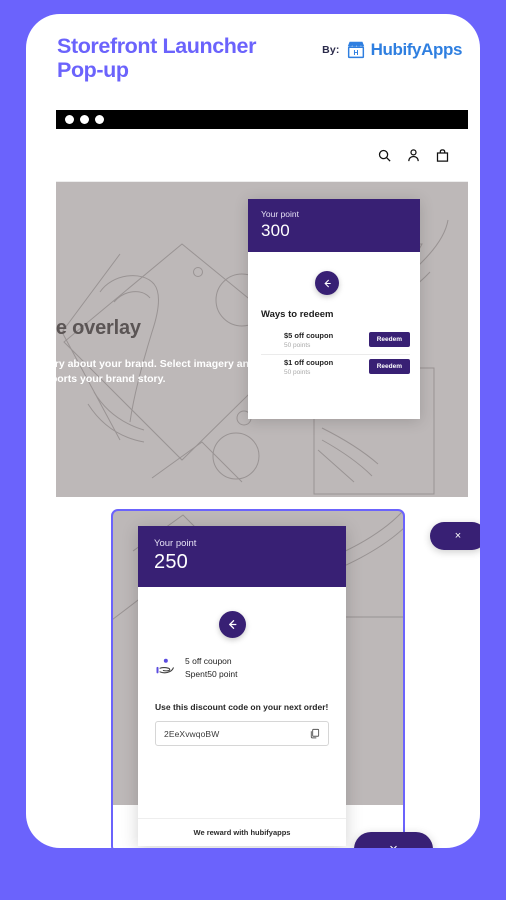 This screenshot has width=506, height=900. I want to click on coupon-name: $1 off coupon, so click(309, 362).